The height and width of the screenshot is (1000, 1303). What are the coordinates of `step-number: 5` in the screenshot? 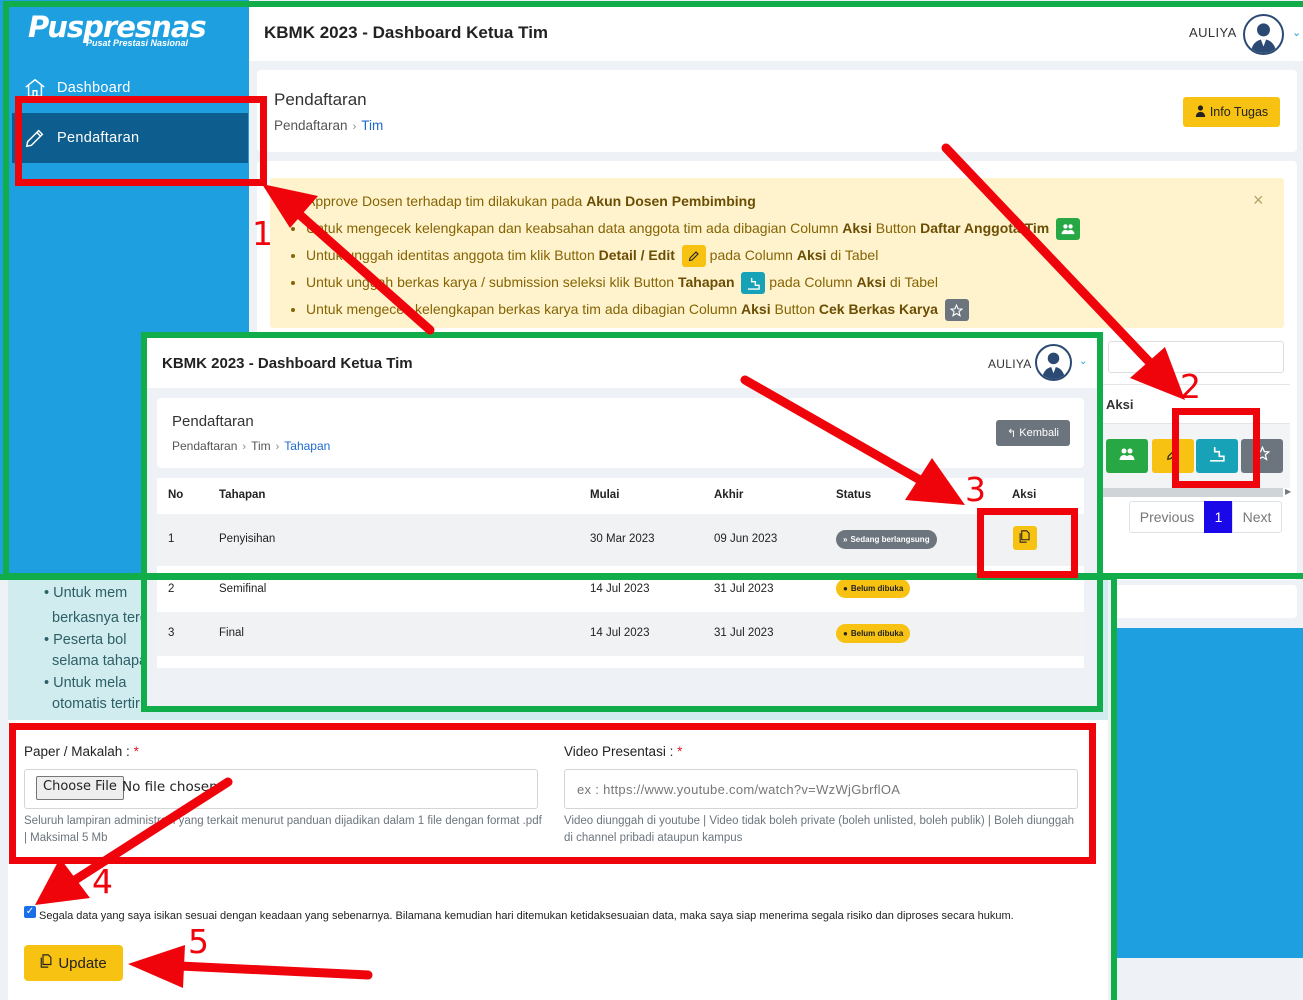 It's located at (198, 941).